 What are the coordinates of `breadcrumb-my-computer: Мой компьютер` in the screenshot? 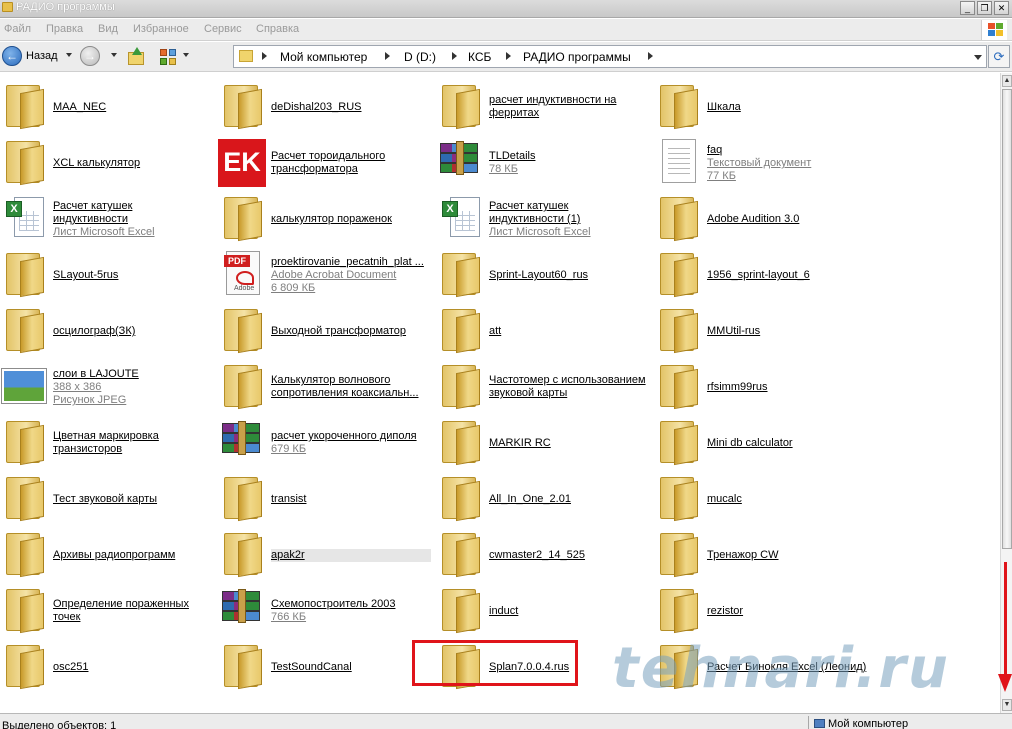 It's located at (323, 57).